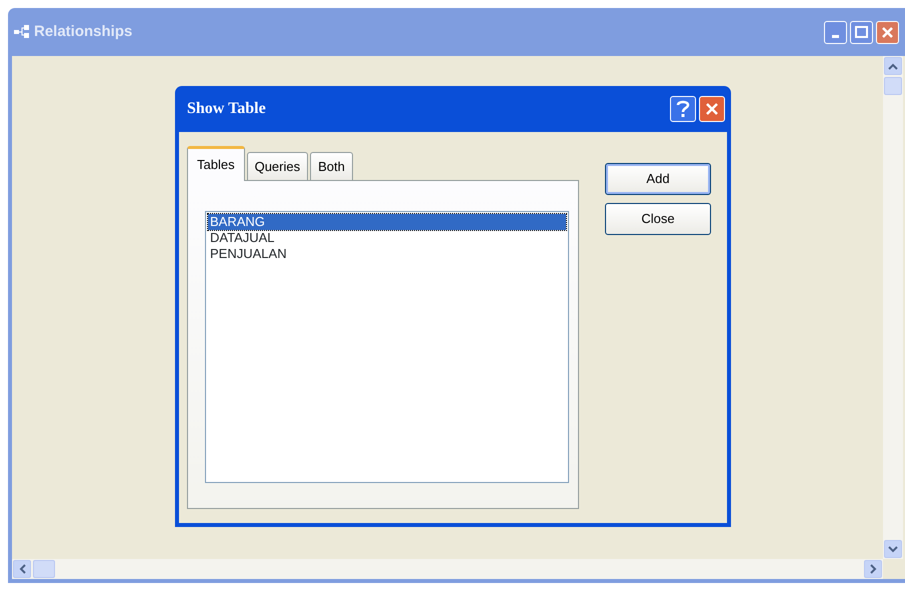 This screenshot has height=597, width=905. I want to click on tab: Queries, so click(277, 166).